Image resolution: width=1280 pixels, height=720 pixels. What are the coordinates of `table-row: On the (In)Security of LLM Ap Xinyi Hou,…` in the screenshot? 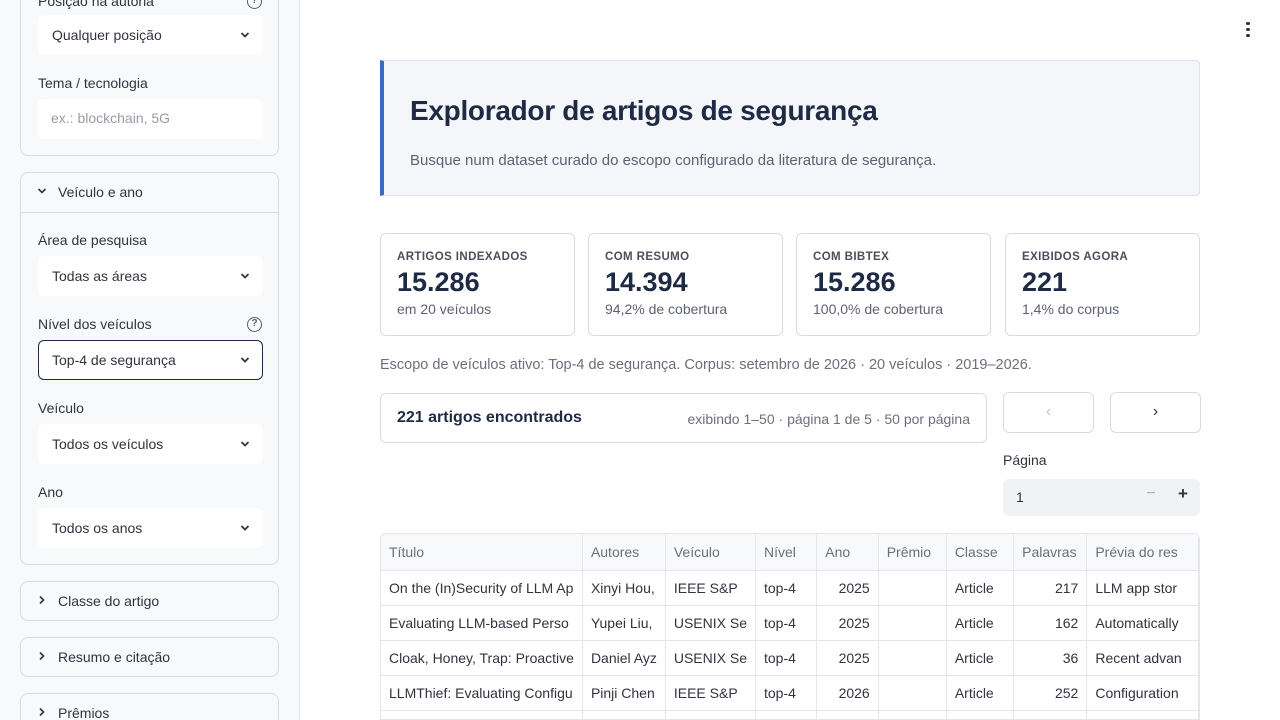 It's located at (790, 588).